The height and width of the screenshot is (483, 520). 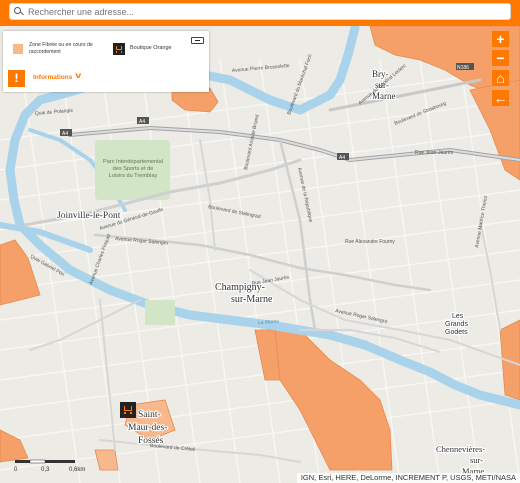 I want to click on shield-a4-1: A4, so click(x=65, y=134).